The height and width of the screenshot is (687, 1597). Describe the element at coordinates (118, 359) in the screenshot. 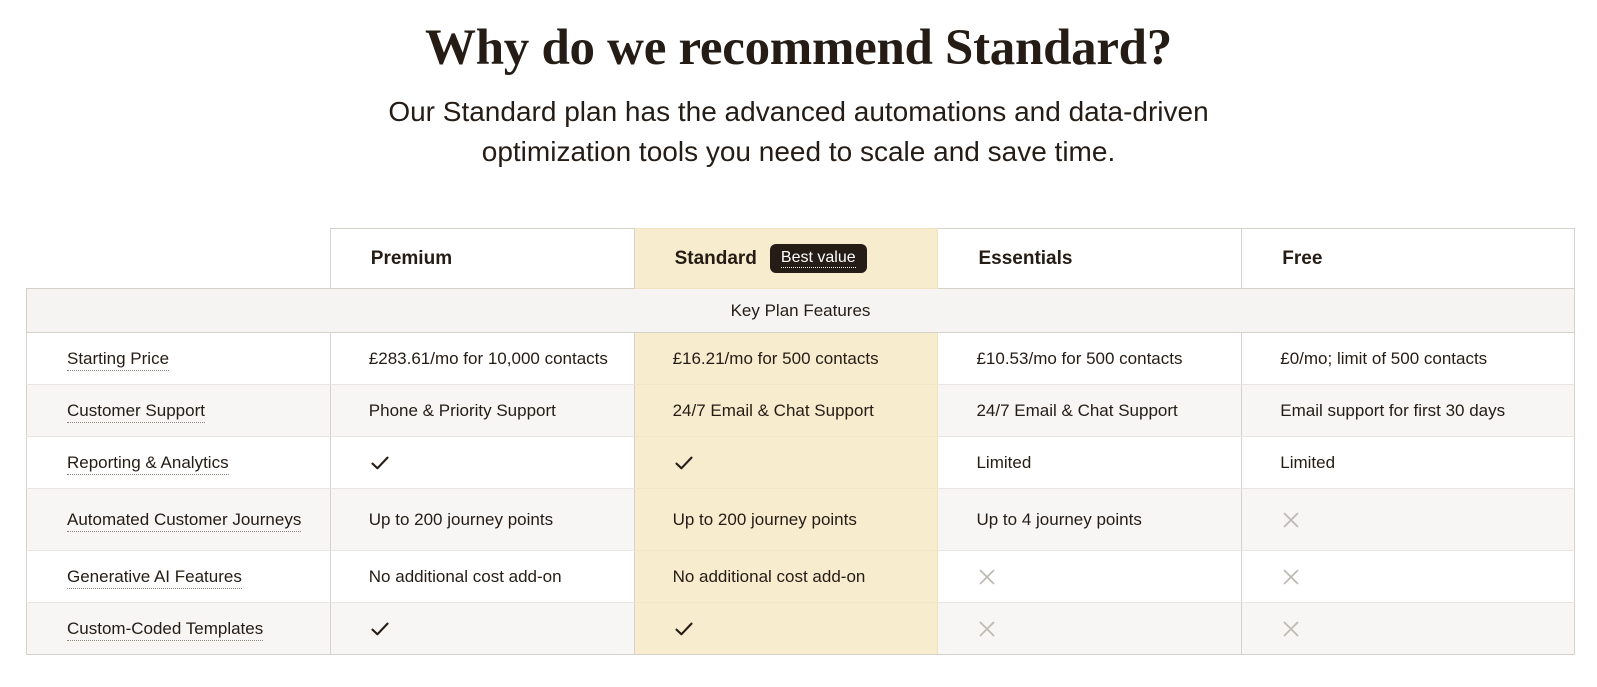

I see `feature-label: Starting Price` at that location.